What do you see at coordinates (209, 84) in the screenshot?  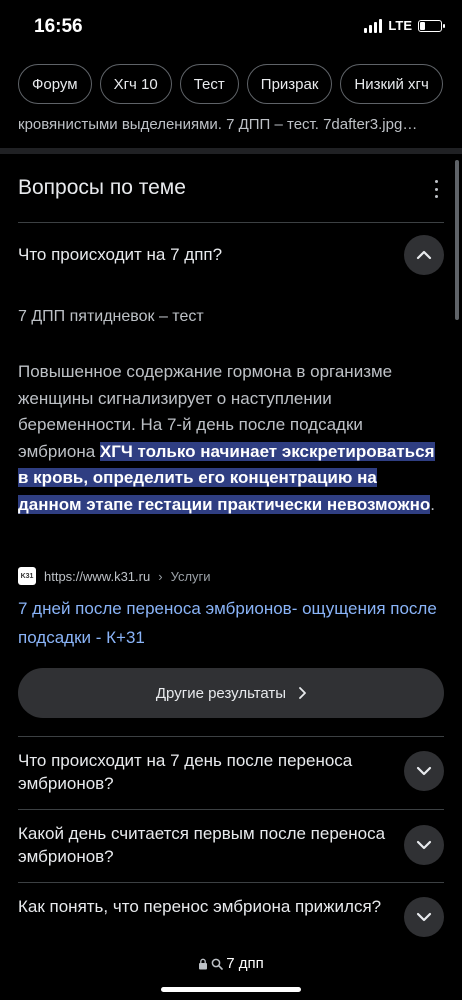 I see `chip-test: Тест` at bounding box center [209, 84].